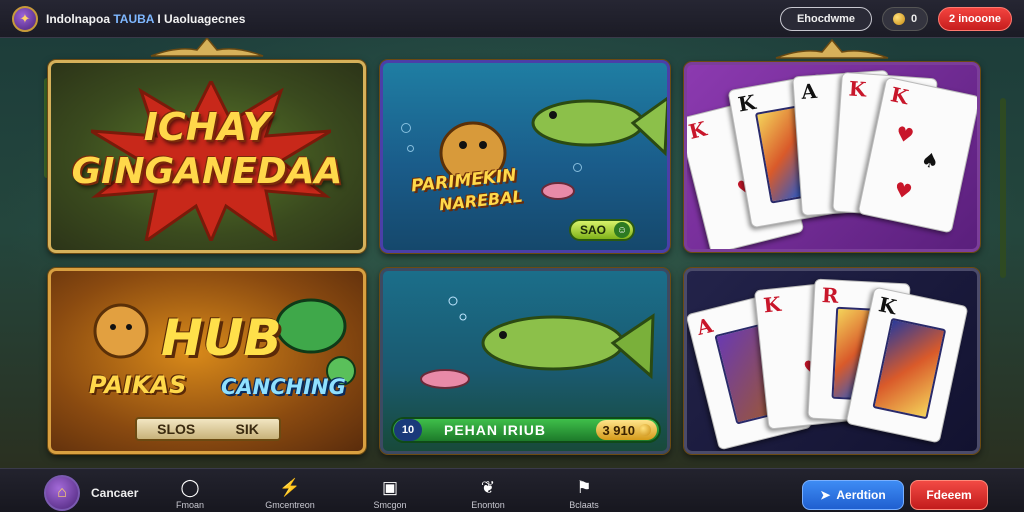 This screenshot has width=1024, height=512. Describe the element at coordinates (626, 430) in the screenshot. I see `tile-5-amount: 3 910` at that location.